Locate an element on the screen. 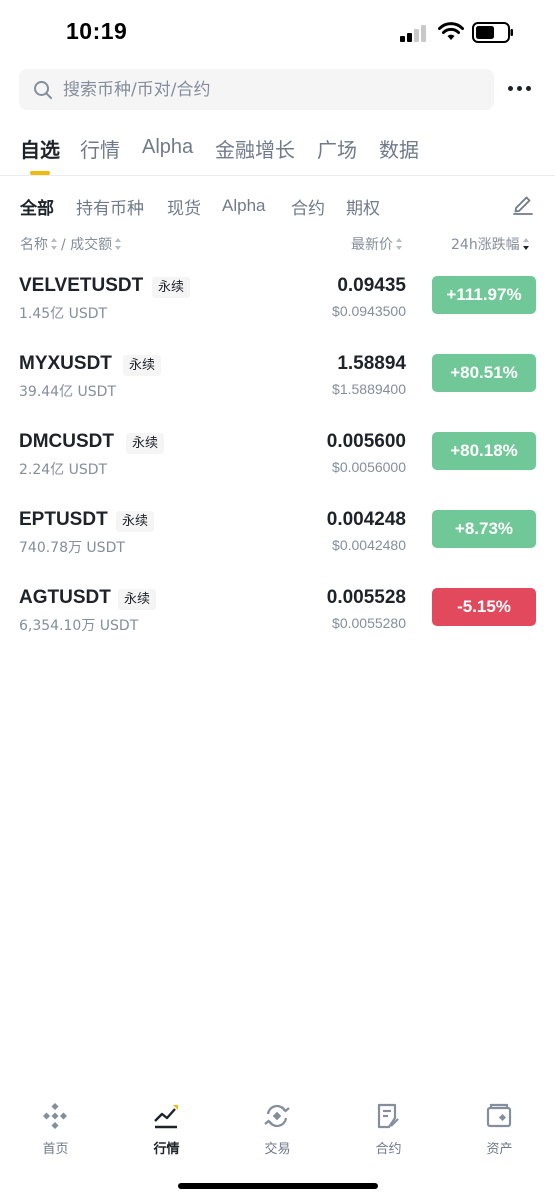 This screenshot has width=555, height=1200. change-badge: +80.18% is located at coordinates (484, 451).